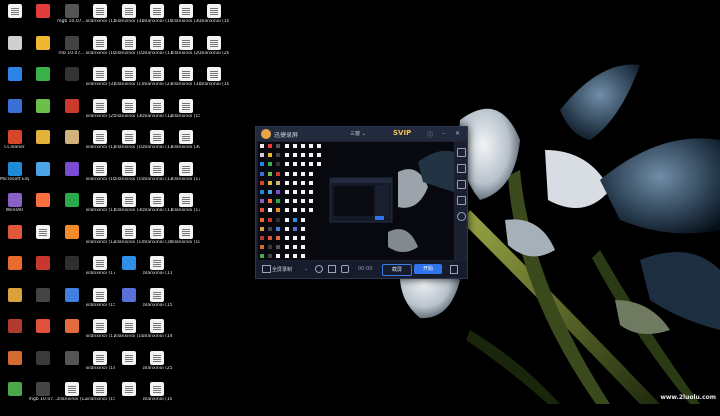 This screenshot has height=416, width=720. I want to click on desktop-icon-label: zilanxinoi (18), so click(128, 336).